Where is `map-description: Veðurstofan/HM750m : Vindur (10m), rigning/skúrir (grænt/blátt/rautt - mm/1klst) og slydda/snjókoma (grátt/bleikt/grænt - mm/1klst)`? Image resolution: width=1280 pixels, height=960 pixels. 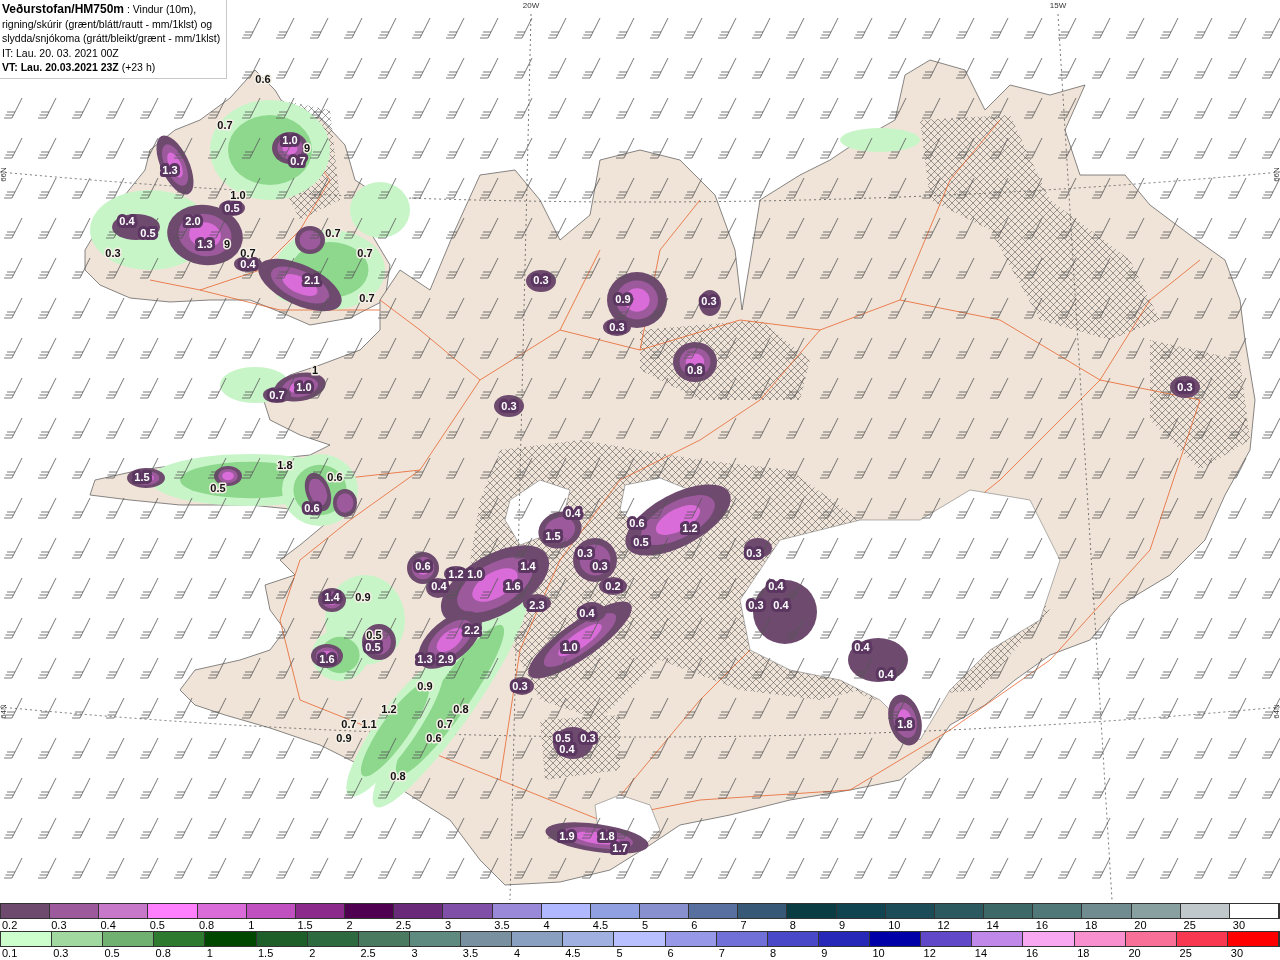 map-description: Veðurstofan/HM750m : Vindur (10m), rigning/skúrir (grænt/blátt/rautt - mm/1klst) og slydda/snjókoma (grátt/bleikt/grænt - mm/1klst) is located at coordinates (111, 24).